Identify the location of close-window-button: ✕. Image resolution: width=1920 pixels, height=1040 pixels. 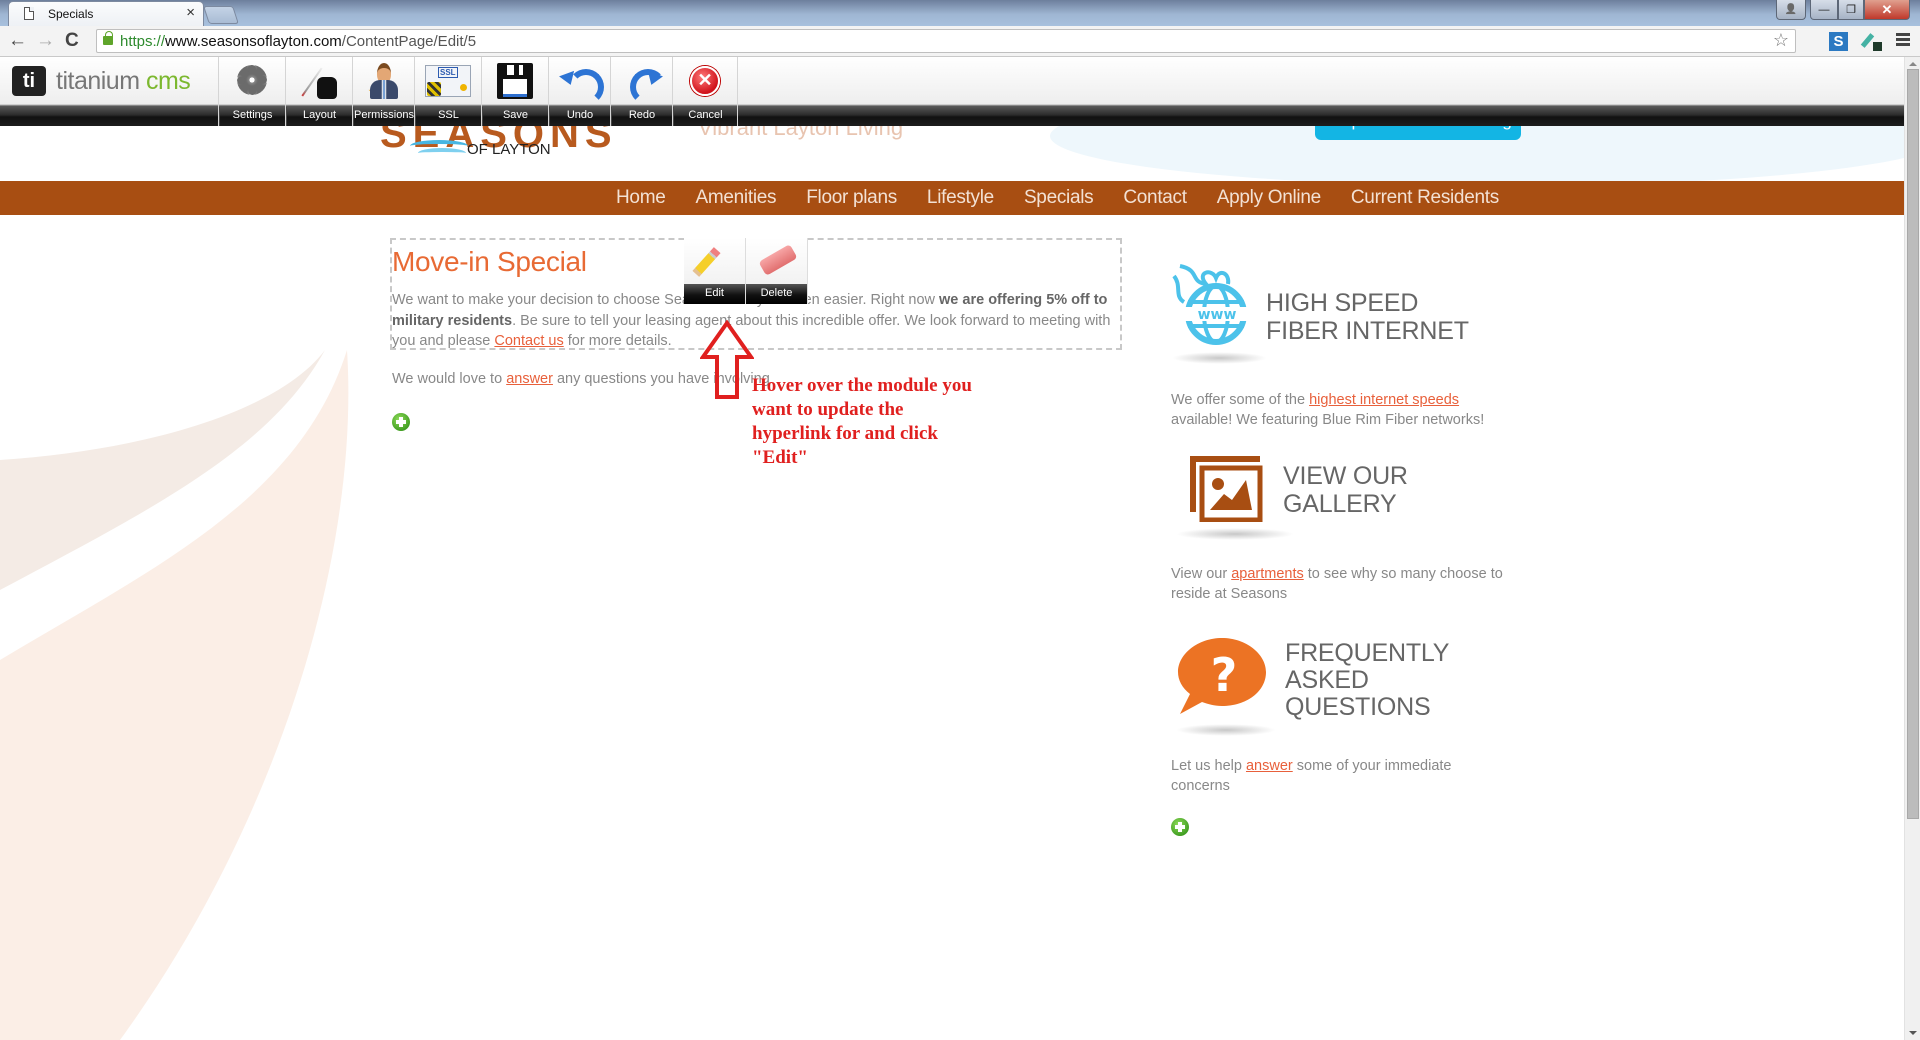
(1887, 10).